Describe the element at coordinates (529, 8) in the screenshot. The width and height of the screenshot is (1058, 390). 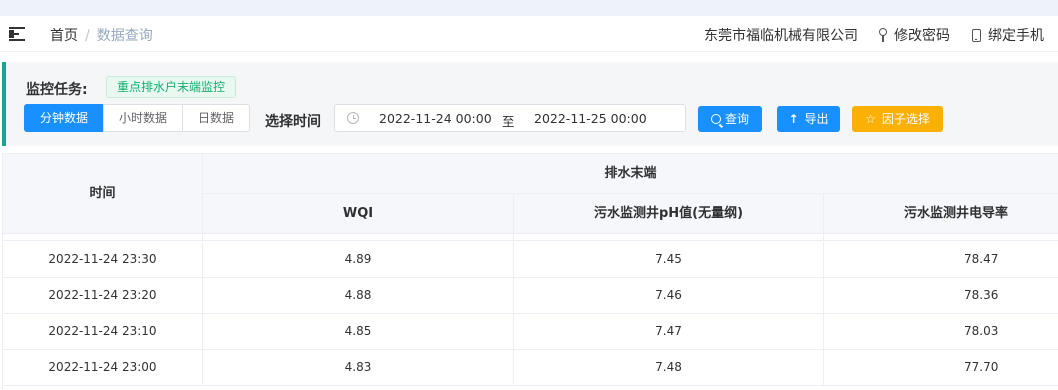
I see `top-band` at that location.